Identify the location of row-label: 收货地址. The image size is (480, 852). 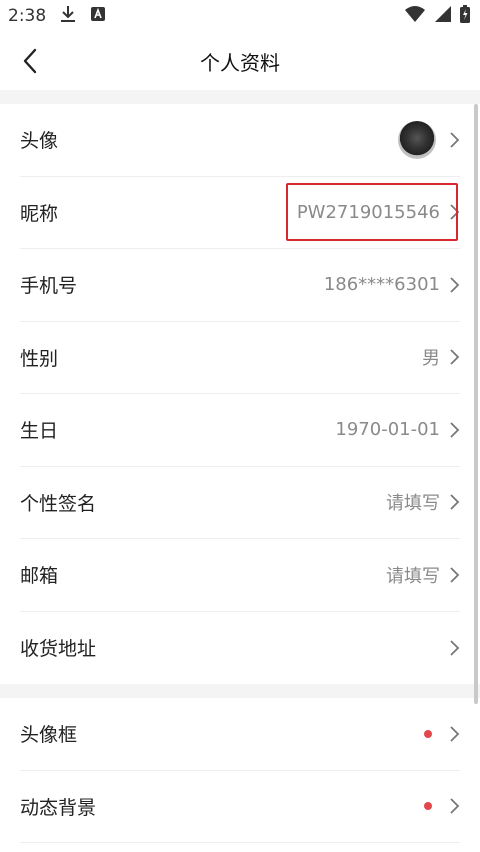
(58, 649).